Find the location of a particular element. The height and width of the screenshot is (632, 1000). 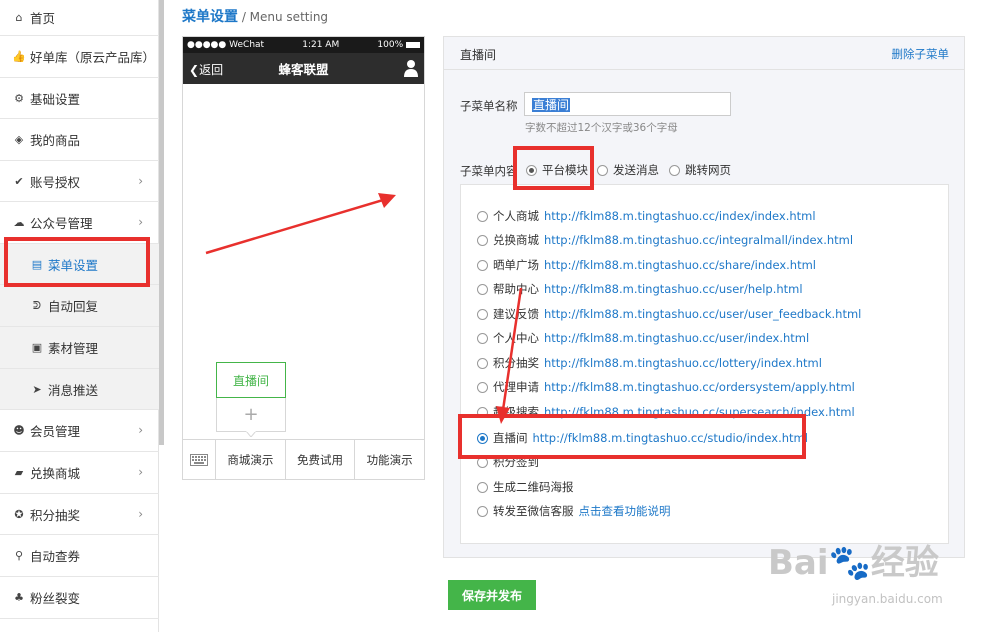

sidebar-item-my-products: ◈ 我的商品 is located at coordinates (79, 140).